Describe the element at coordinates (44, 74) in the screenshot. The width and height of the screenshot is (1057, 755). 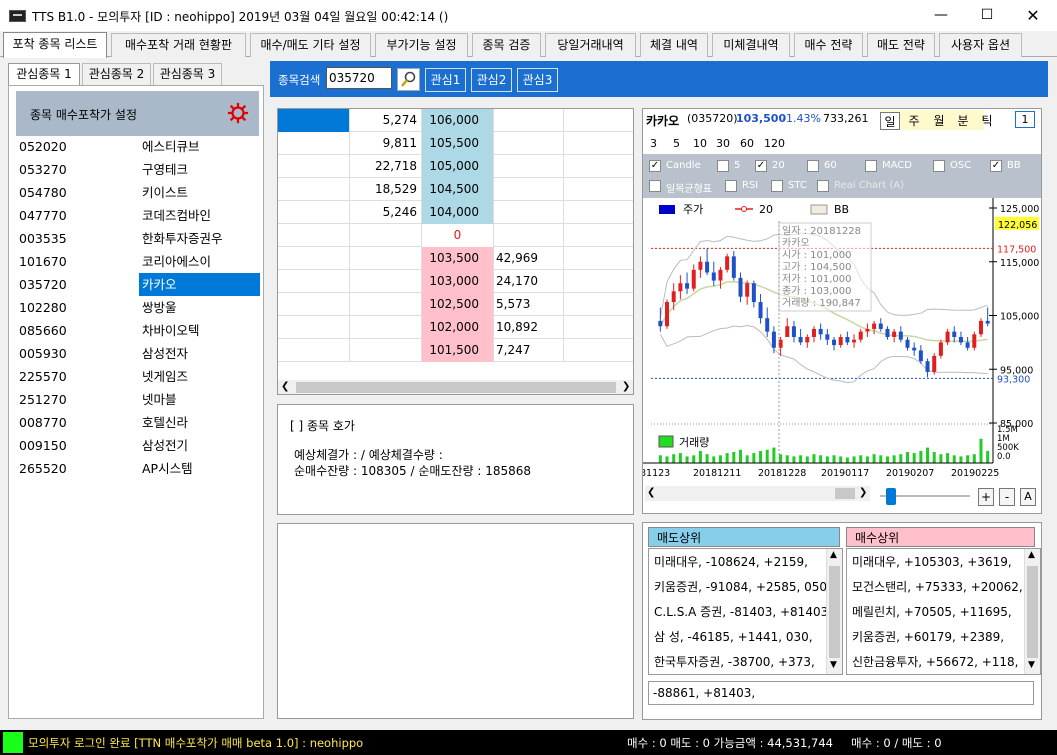
I see `tab-watchlist-1: 관심종목 1` at that location.